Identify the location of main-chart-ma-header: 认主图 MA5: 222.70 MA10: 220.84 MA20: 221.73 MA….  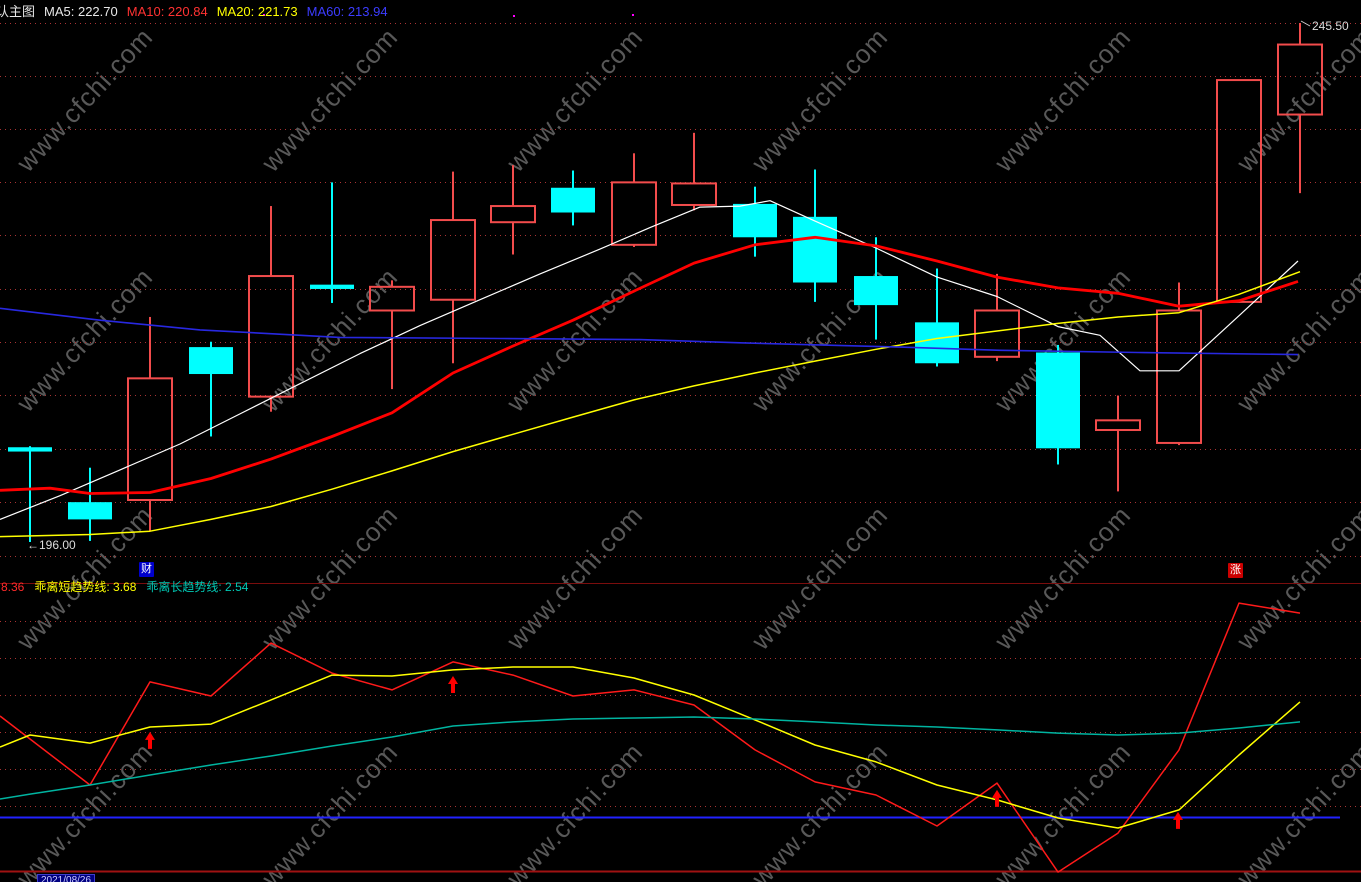
(198, 10).